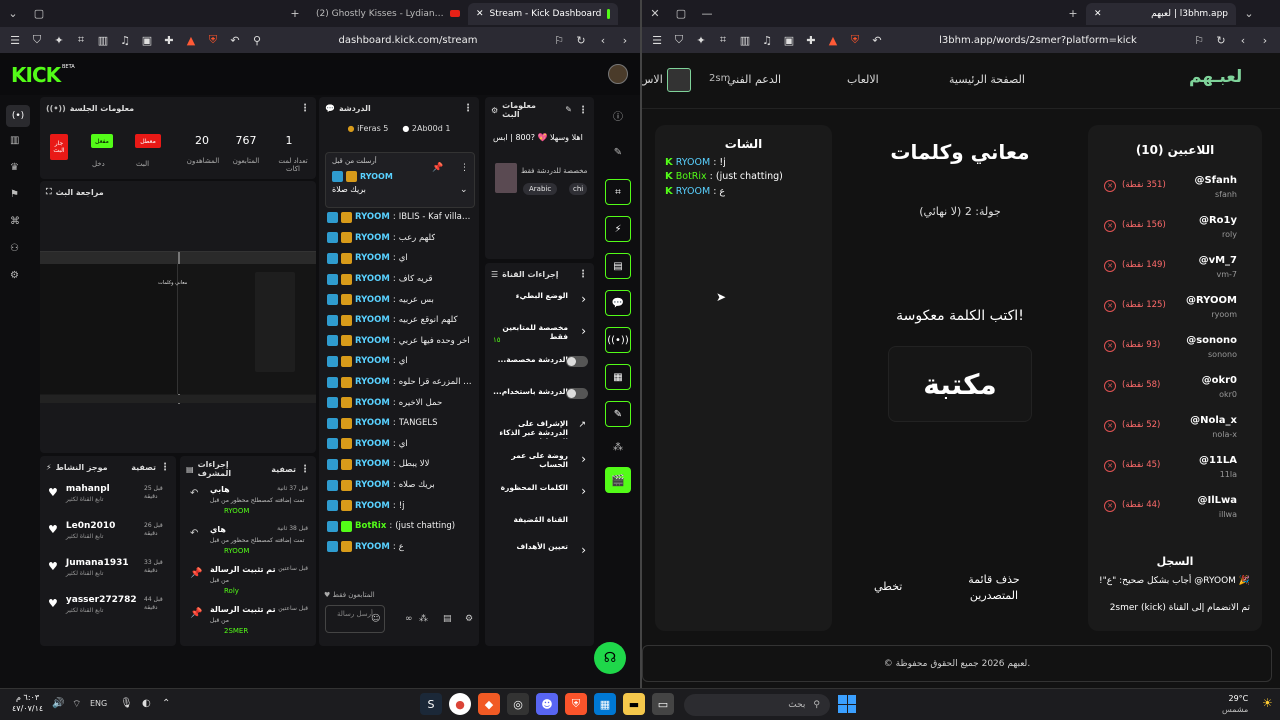 This screenshot has width=1280, height=720. What do you see at coordinates (146, 703) in the screenshot?
I see `steam-tray-icon: ◐` at bounding box center [146, 703].